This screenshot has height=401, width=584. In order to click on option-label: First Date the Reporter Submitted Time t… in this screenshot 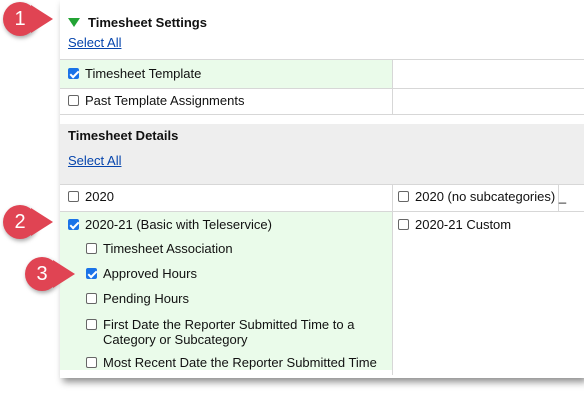, I will do `click(229, 324)`.